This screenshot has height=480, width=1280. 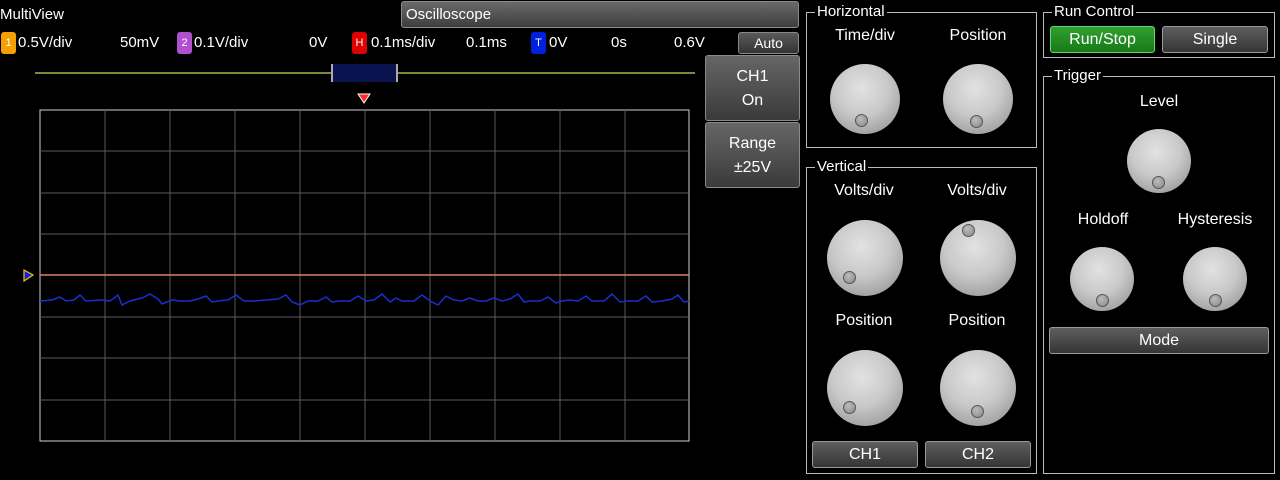 I want to click on trigger-mode-button: Mode, so click(x=1159, y=340).